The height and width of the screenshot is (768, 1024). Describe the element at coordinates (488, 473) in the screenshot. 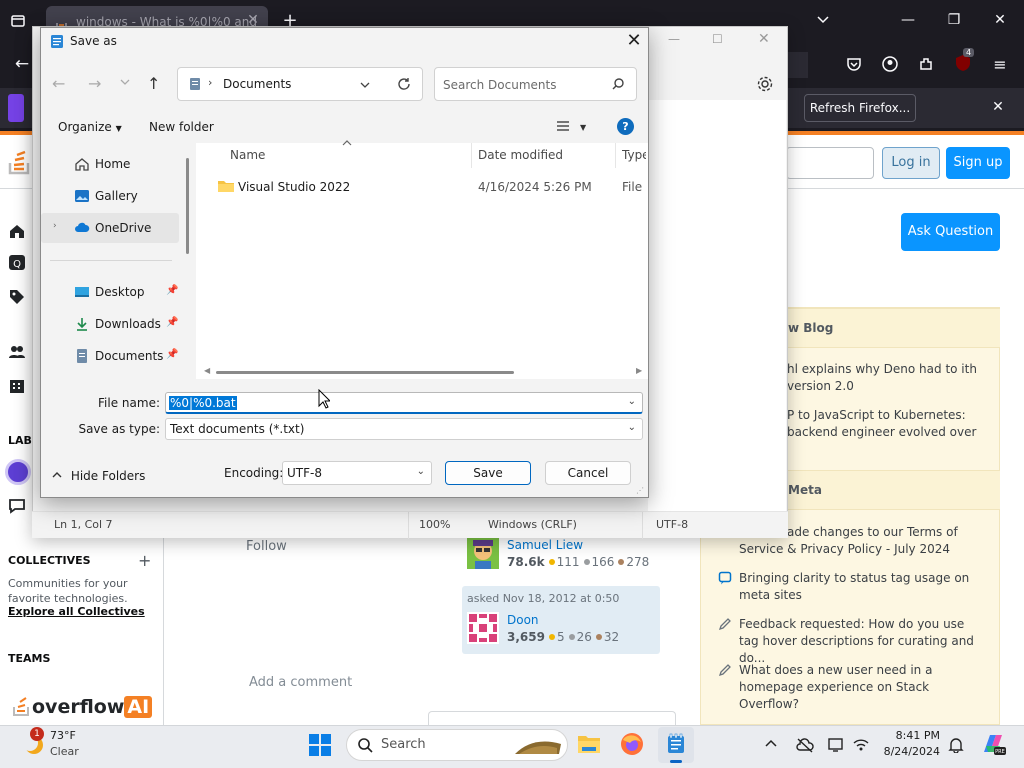

I see `save-button: Save` at that location.